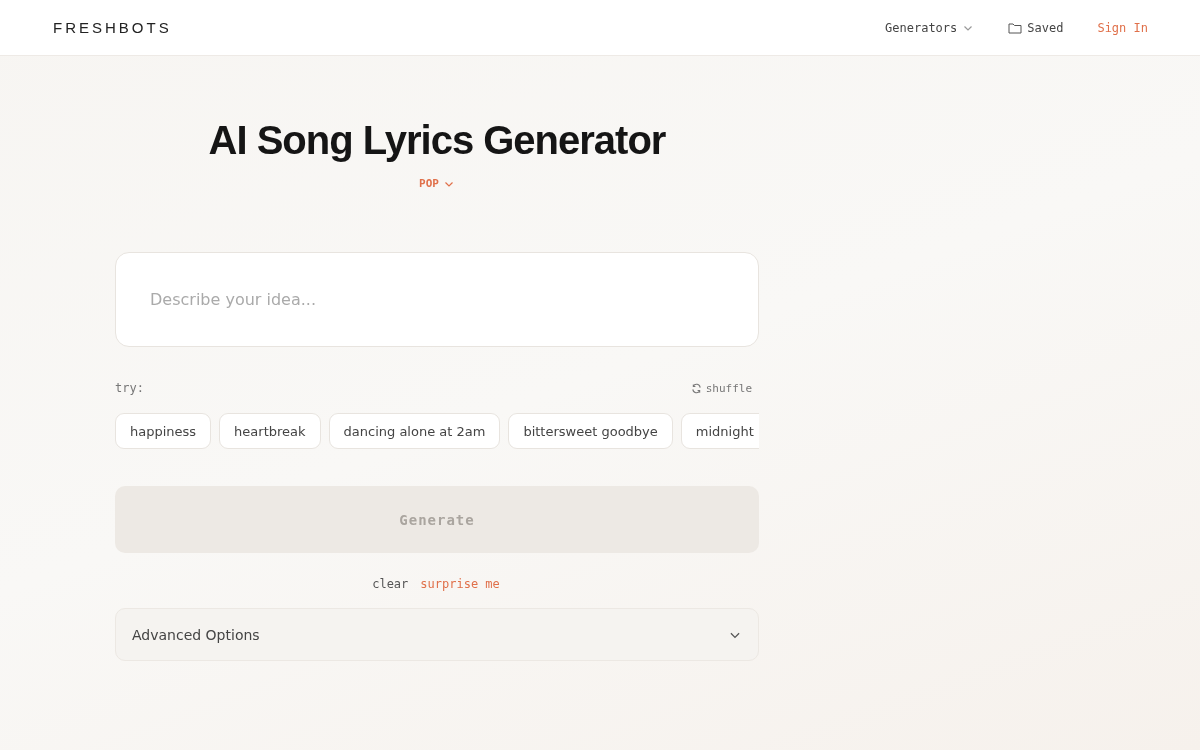 The image size is (1200, 750). I want to click on suggestion-chip: happiness, so click(163, 431).